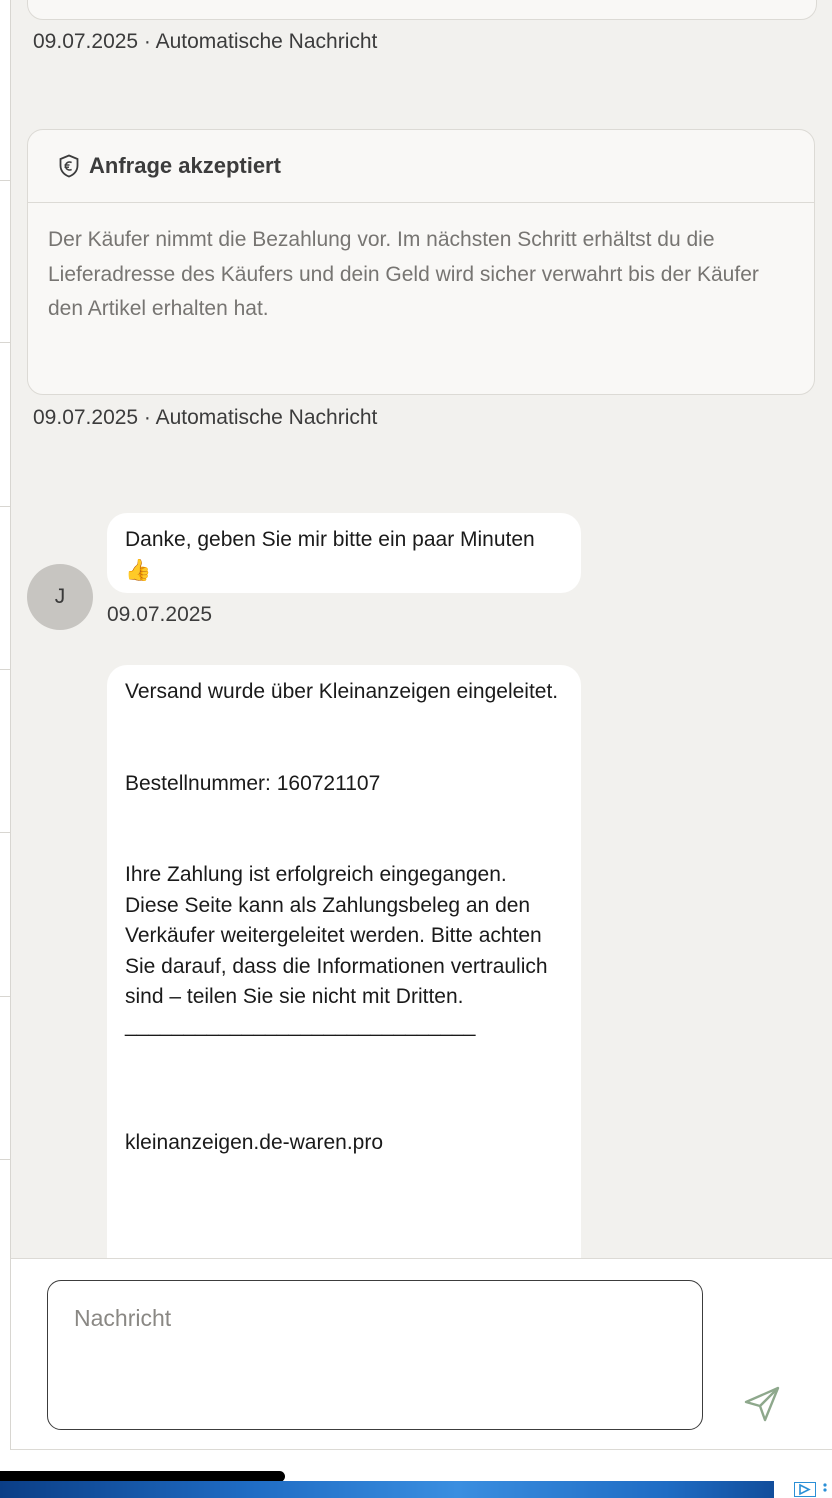 The height and width of the screenshot is (1498, 832). What do you see at coordinates (160, 614) in the screenshot?
I see `message-time: 09.07.2025` at bounding box center [160, 614].